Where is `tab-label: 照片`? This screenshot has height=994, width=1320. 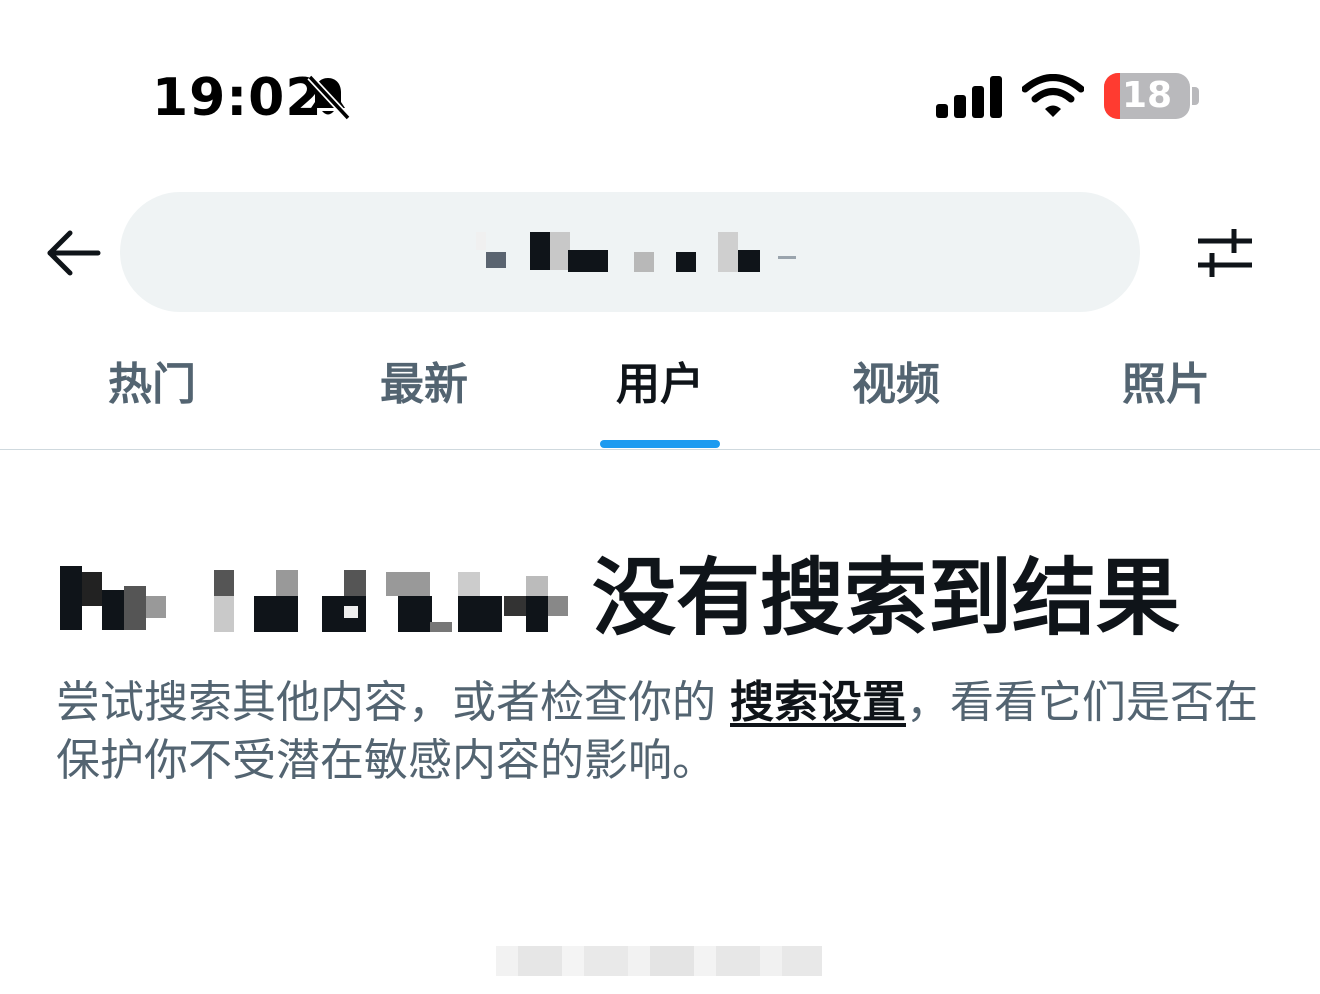
tab-label: 照片 is located at coordinates (1166, 384).